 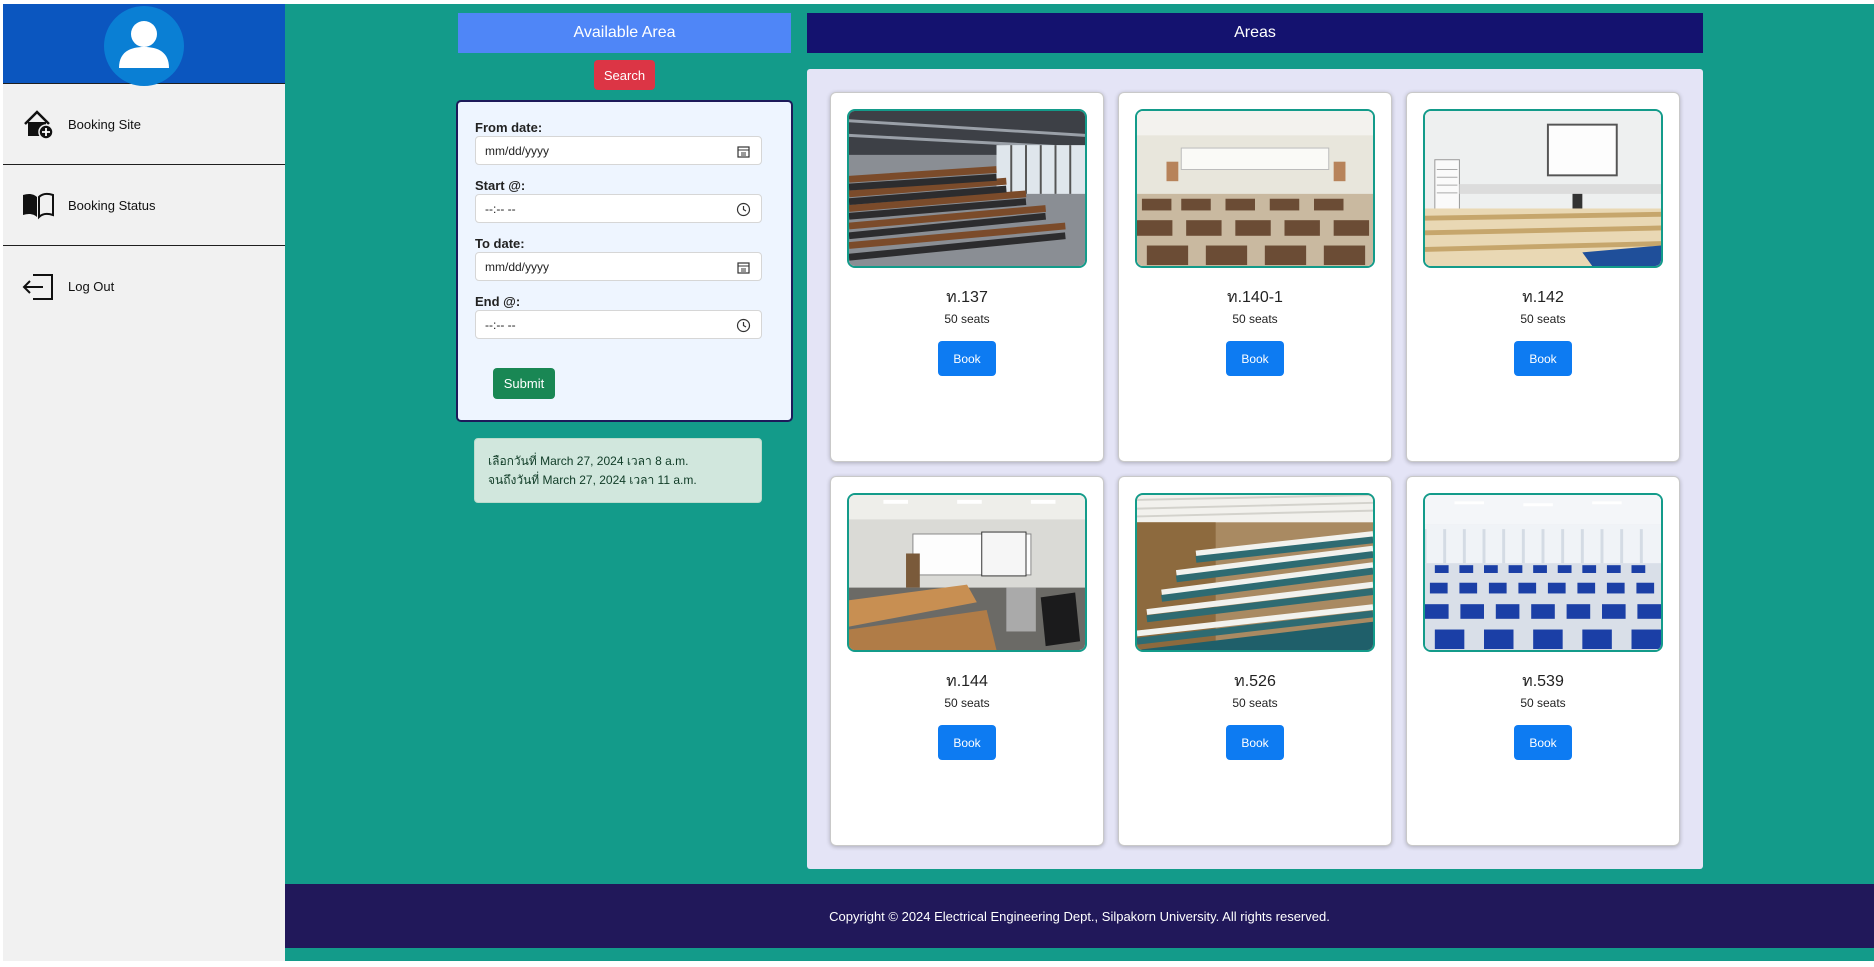 I want to click on to-date-value: mm/dd/yyyy, so click(x=517, y=266).